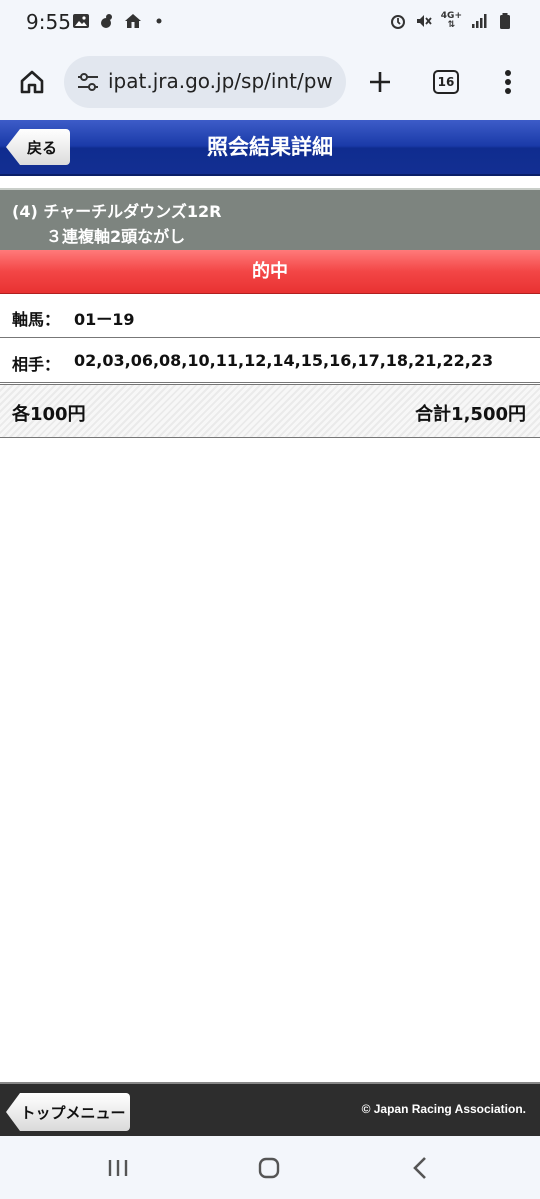  Describe the element at coordinates (36, 319) in the screenshot. I see `axis-horses-label: 軸馬：` at that location.